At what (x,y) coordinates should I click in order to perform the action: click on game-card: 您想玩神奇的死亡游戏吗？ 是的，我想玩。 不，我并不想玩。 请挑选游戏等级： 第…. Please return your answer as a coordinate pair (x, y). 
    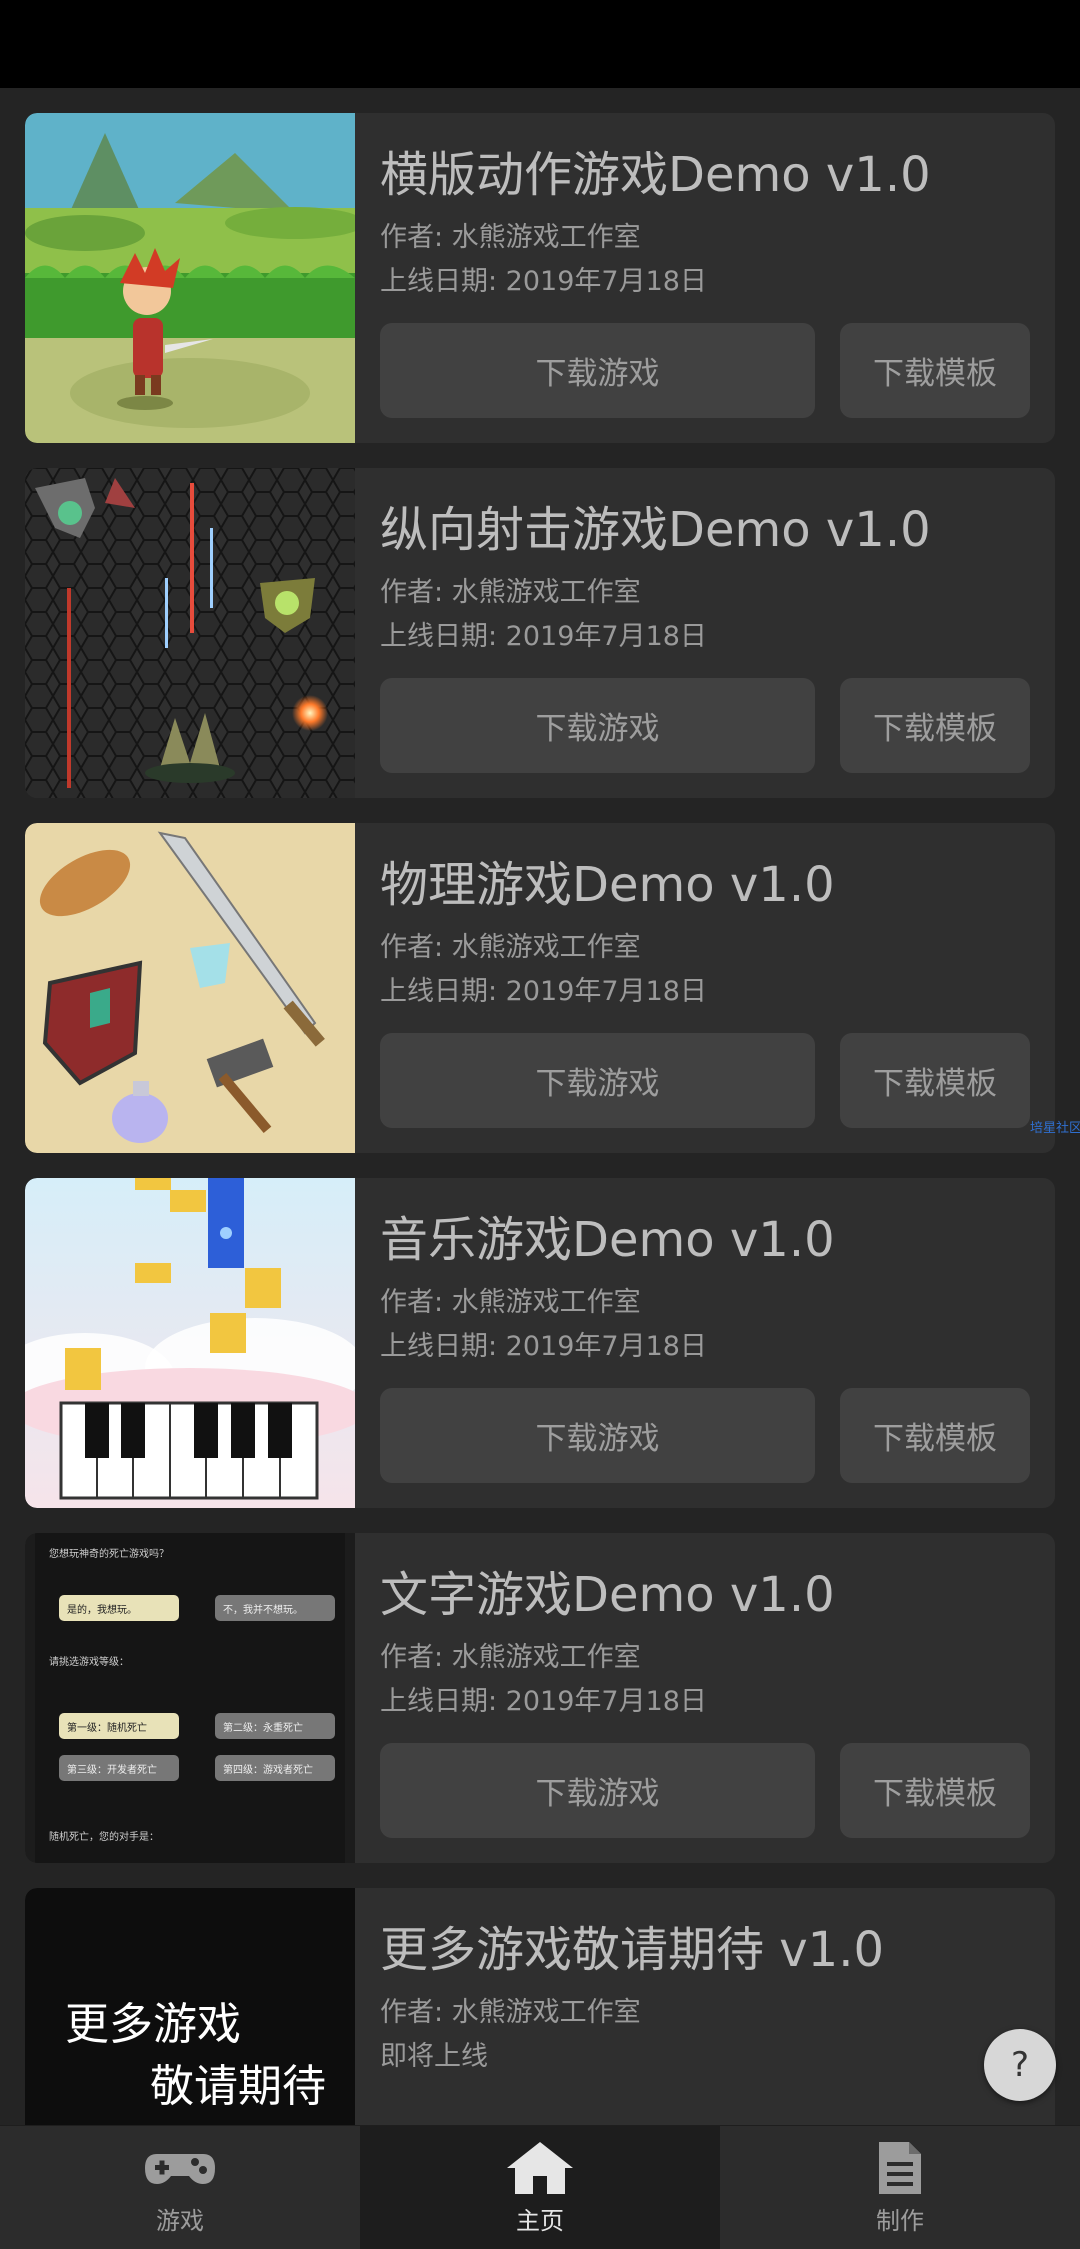
    Looking at the image, I should click on (540, 1698).